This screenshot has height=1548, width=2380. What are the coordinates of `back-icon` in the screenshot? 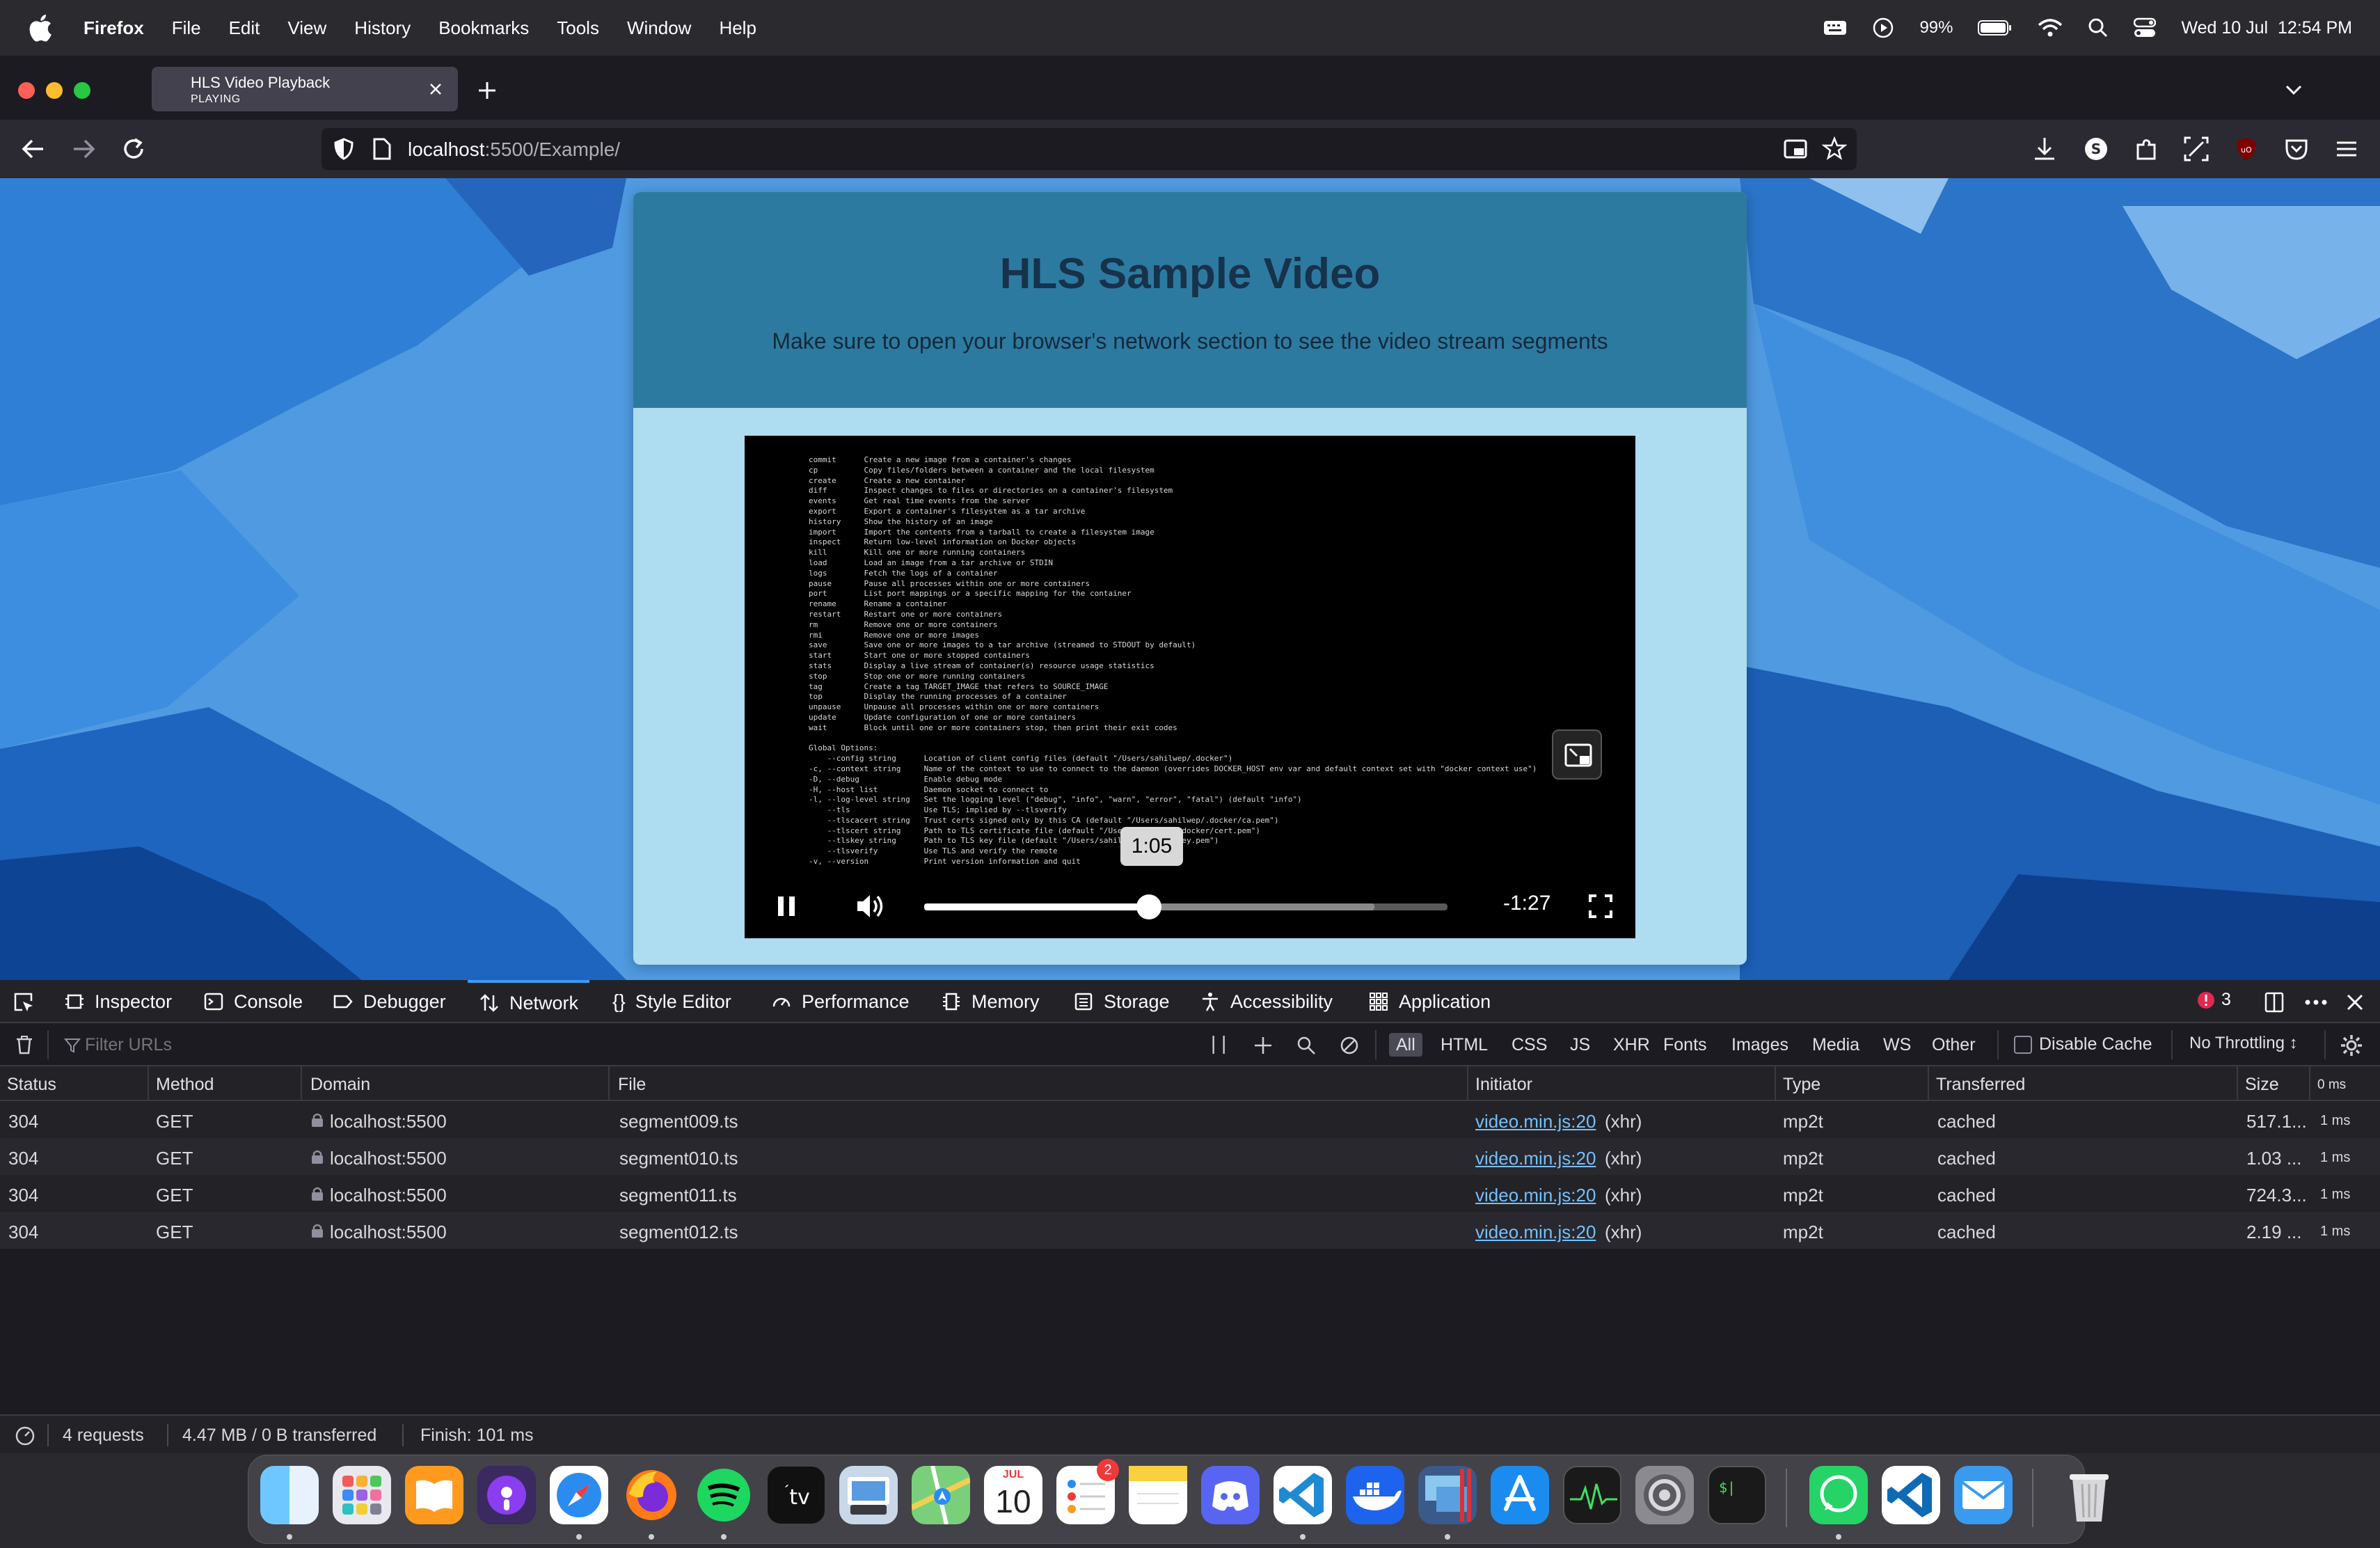 It's located at (33, 149).